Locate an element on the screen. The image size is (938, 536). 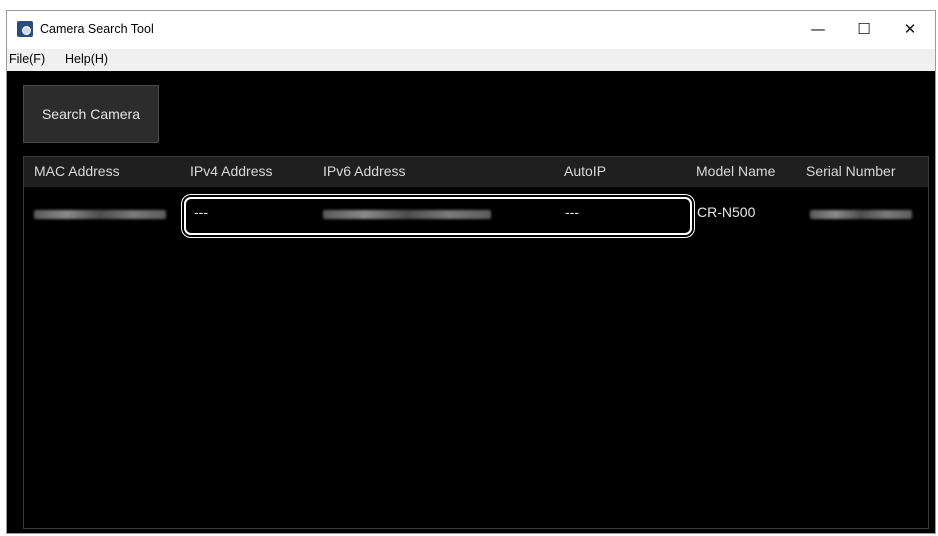
camera-app-icon is located at coordinates (25, 29).